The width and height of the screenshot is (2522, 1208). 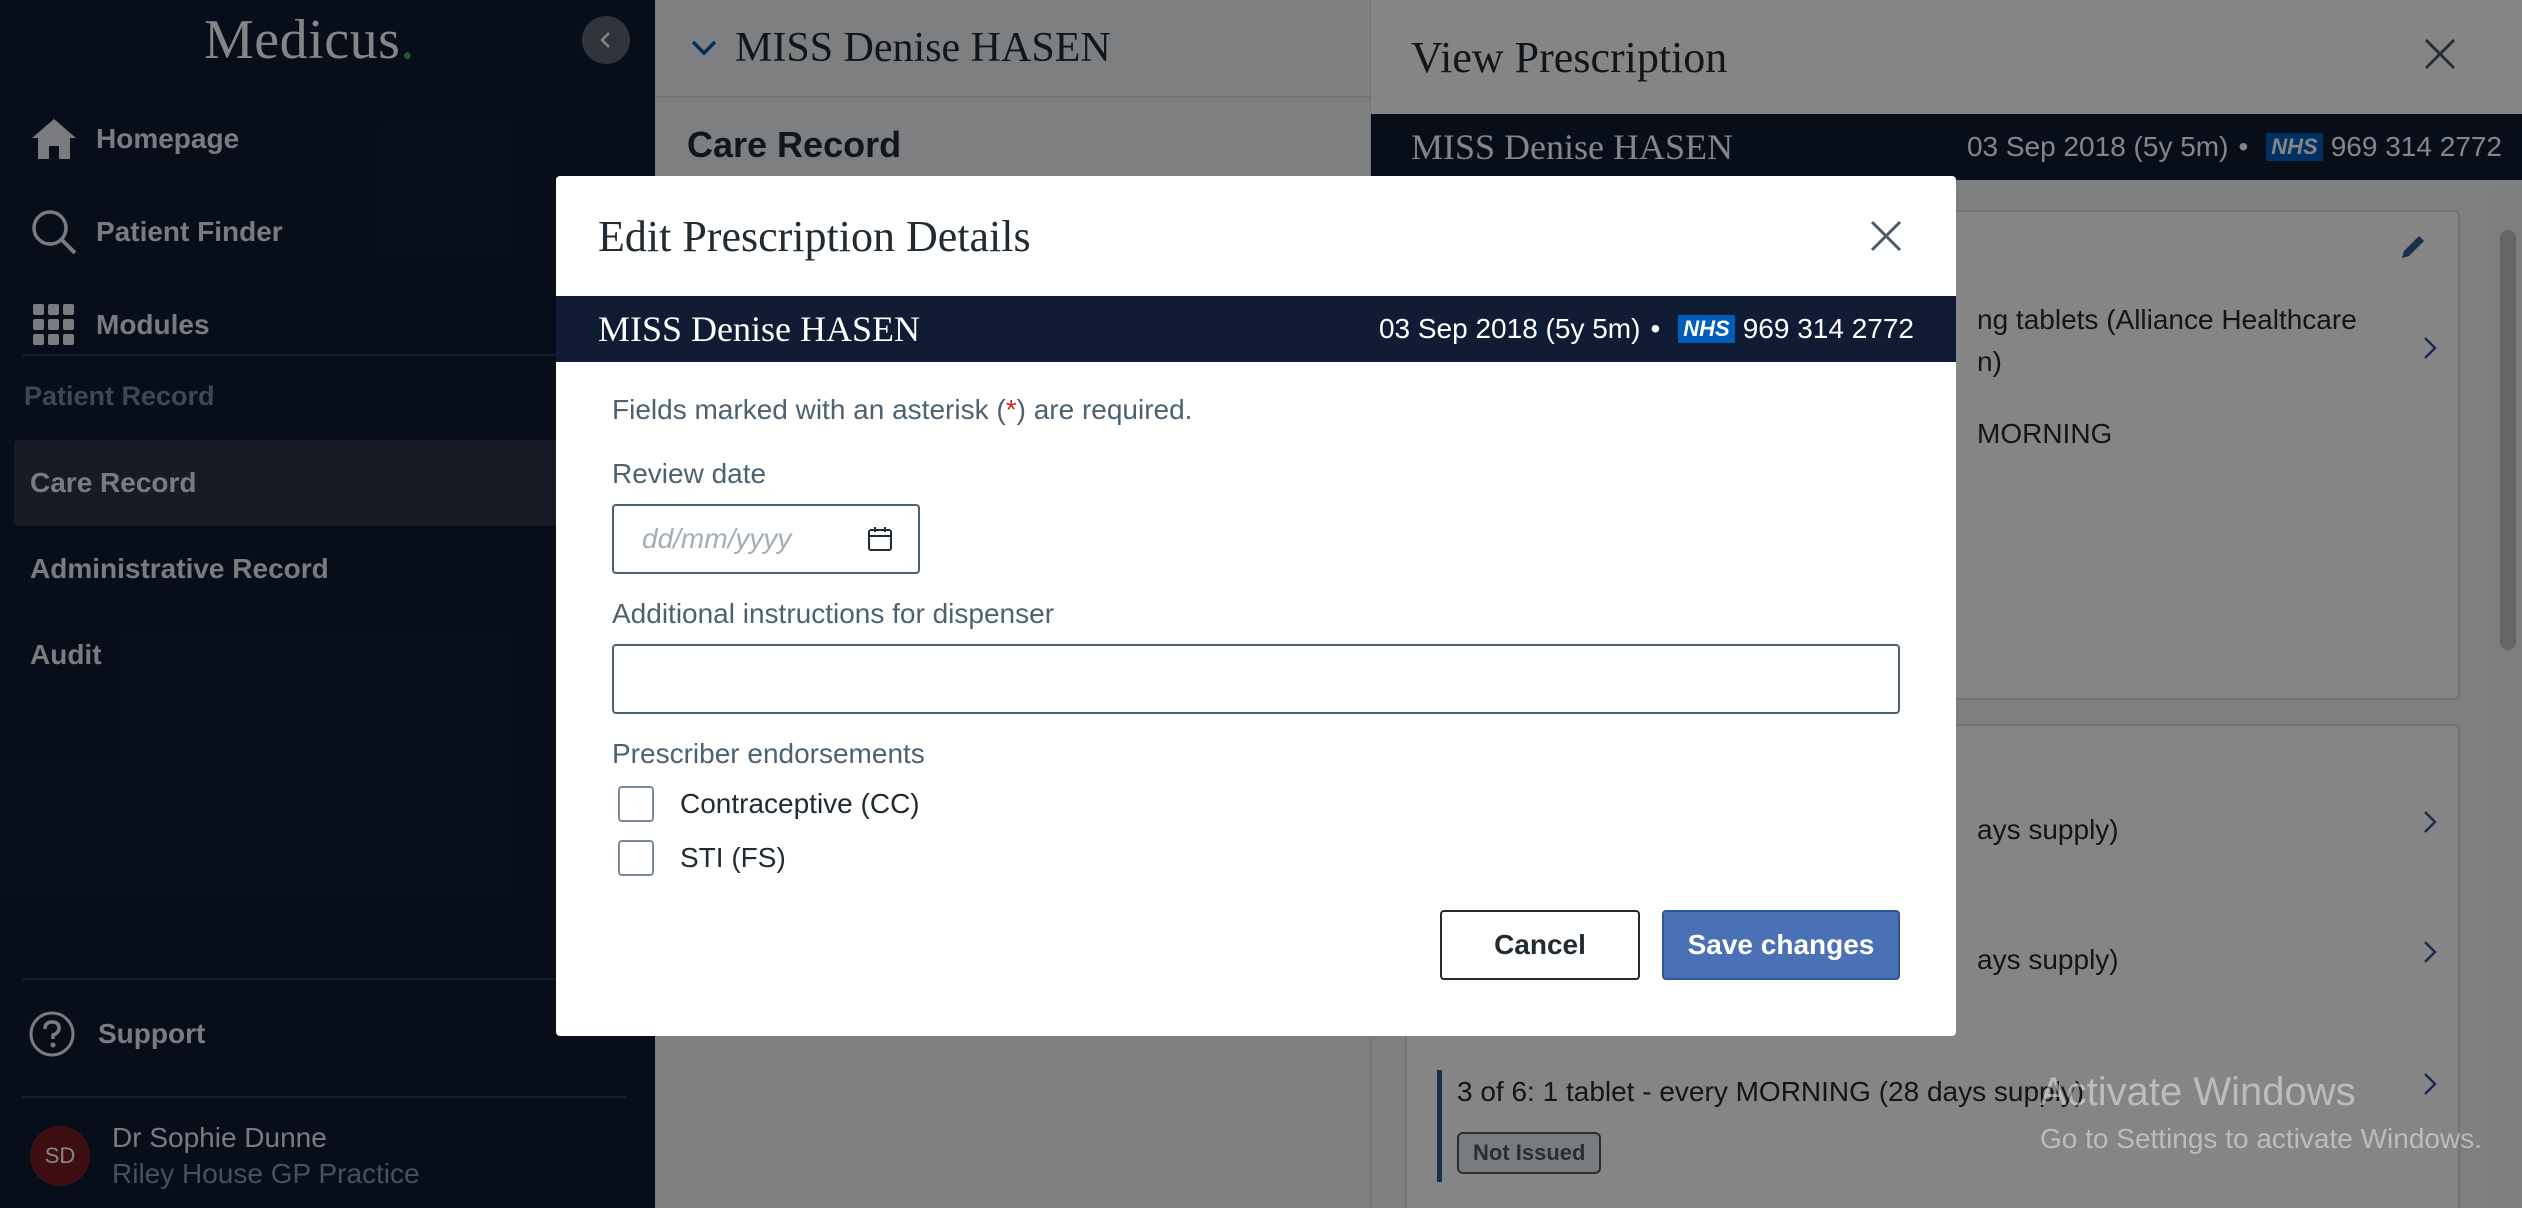 What do you see at coordinates (689, 473) in the screenshot?
I see `review-date-label: Review date` at bounding box center [689, 473].